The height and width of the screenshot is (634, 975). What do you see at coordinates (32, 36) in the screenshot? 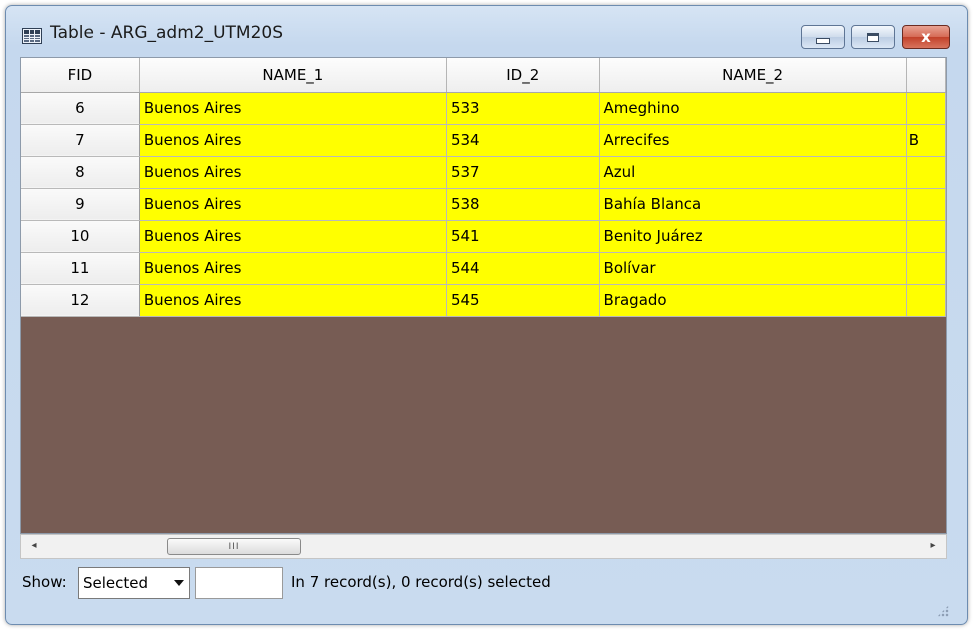
I see `table-icon` at bounding box center [32, 36].